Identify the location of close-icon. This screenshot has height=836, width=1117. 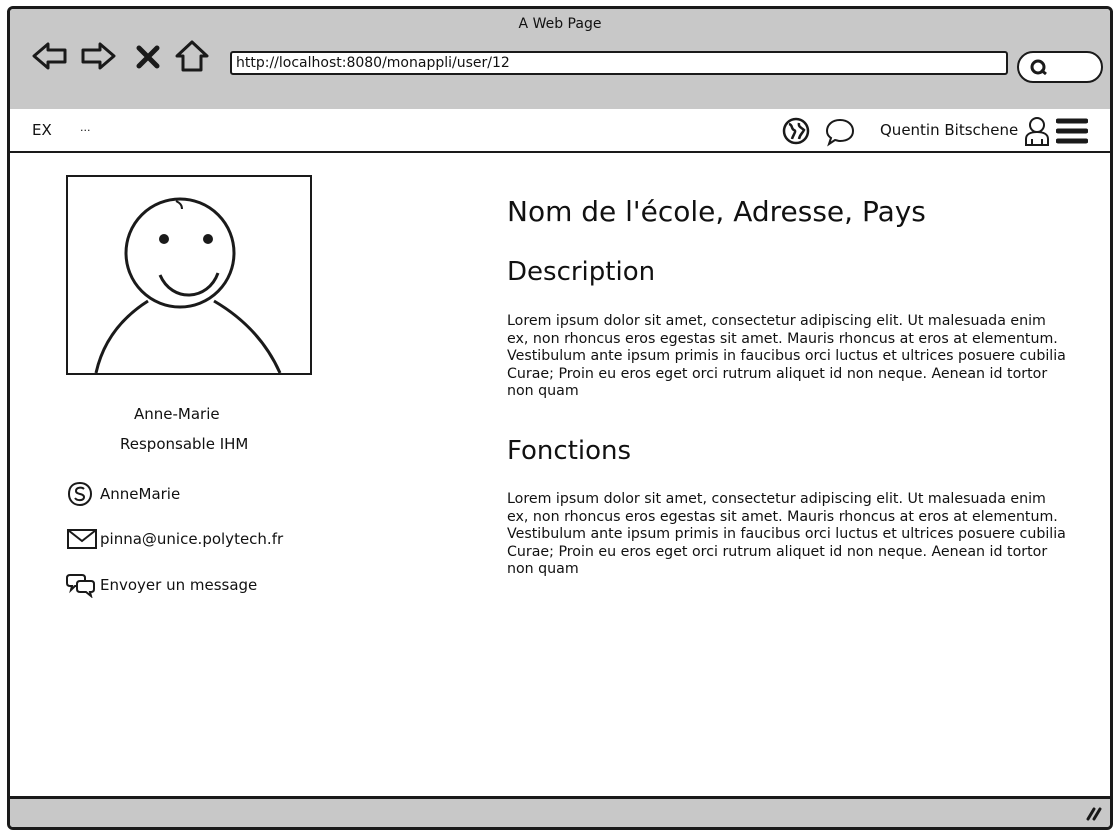
(153, 62).